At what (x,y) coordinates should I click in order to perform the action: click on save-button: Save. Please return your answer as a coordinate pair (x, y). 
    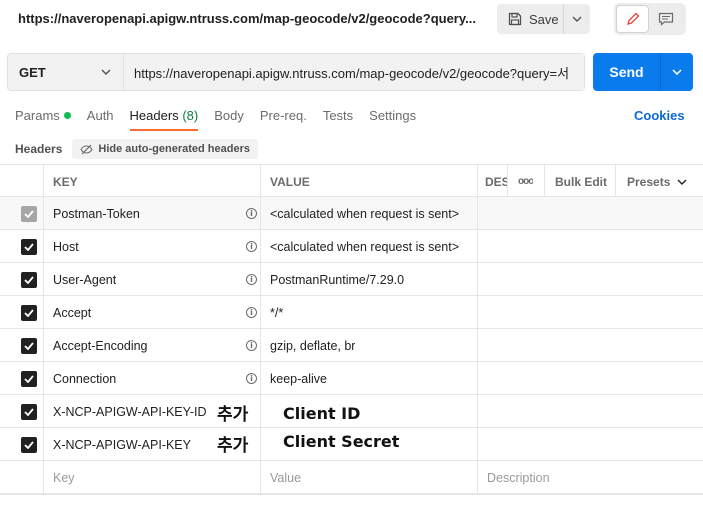
    Looking at the image, I should click on (530, 19).